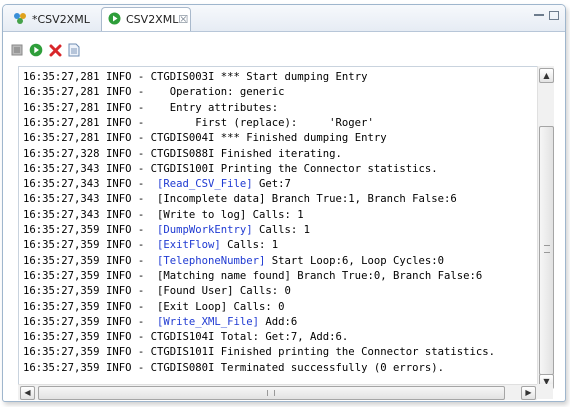 The width and height of the screenshot is (570, 407). Describe the element at coordinates (259, 77) in the screenshot. I see `log-message: CTGDIS003I *** Start dumping Entry` at that location.